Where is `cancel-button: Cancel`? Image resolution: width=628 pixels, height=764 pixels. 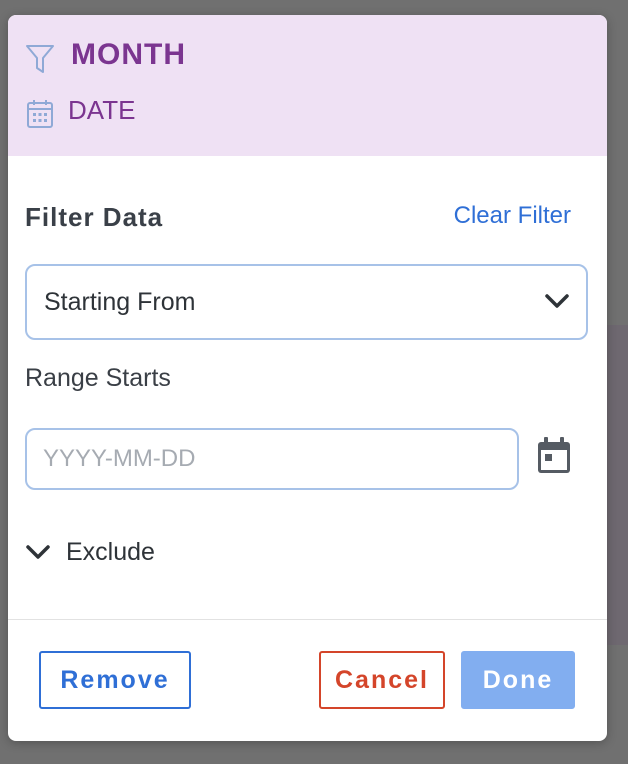 cancel-button: Cancel is located at coordinates (382, 680).